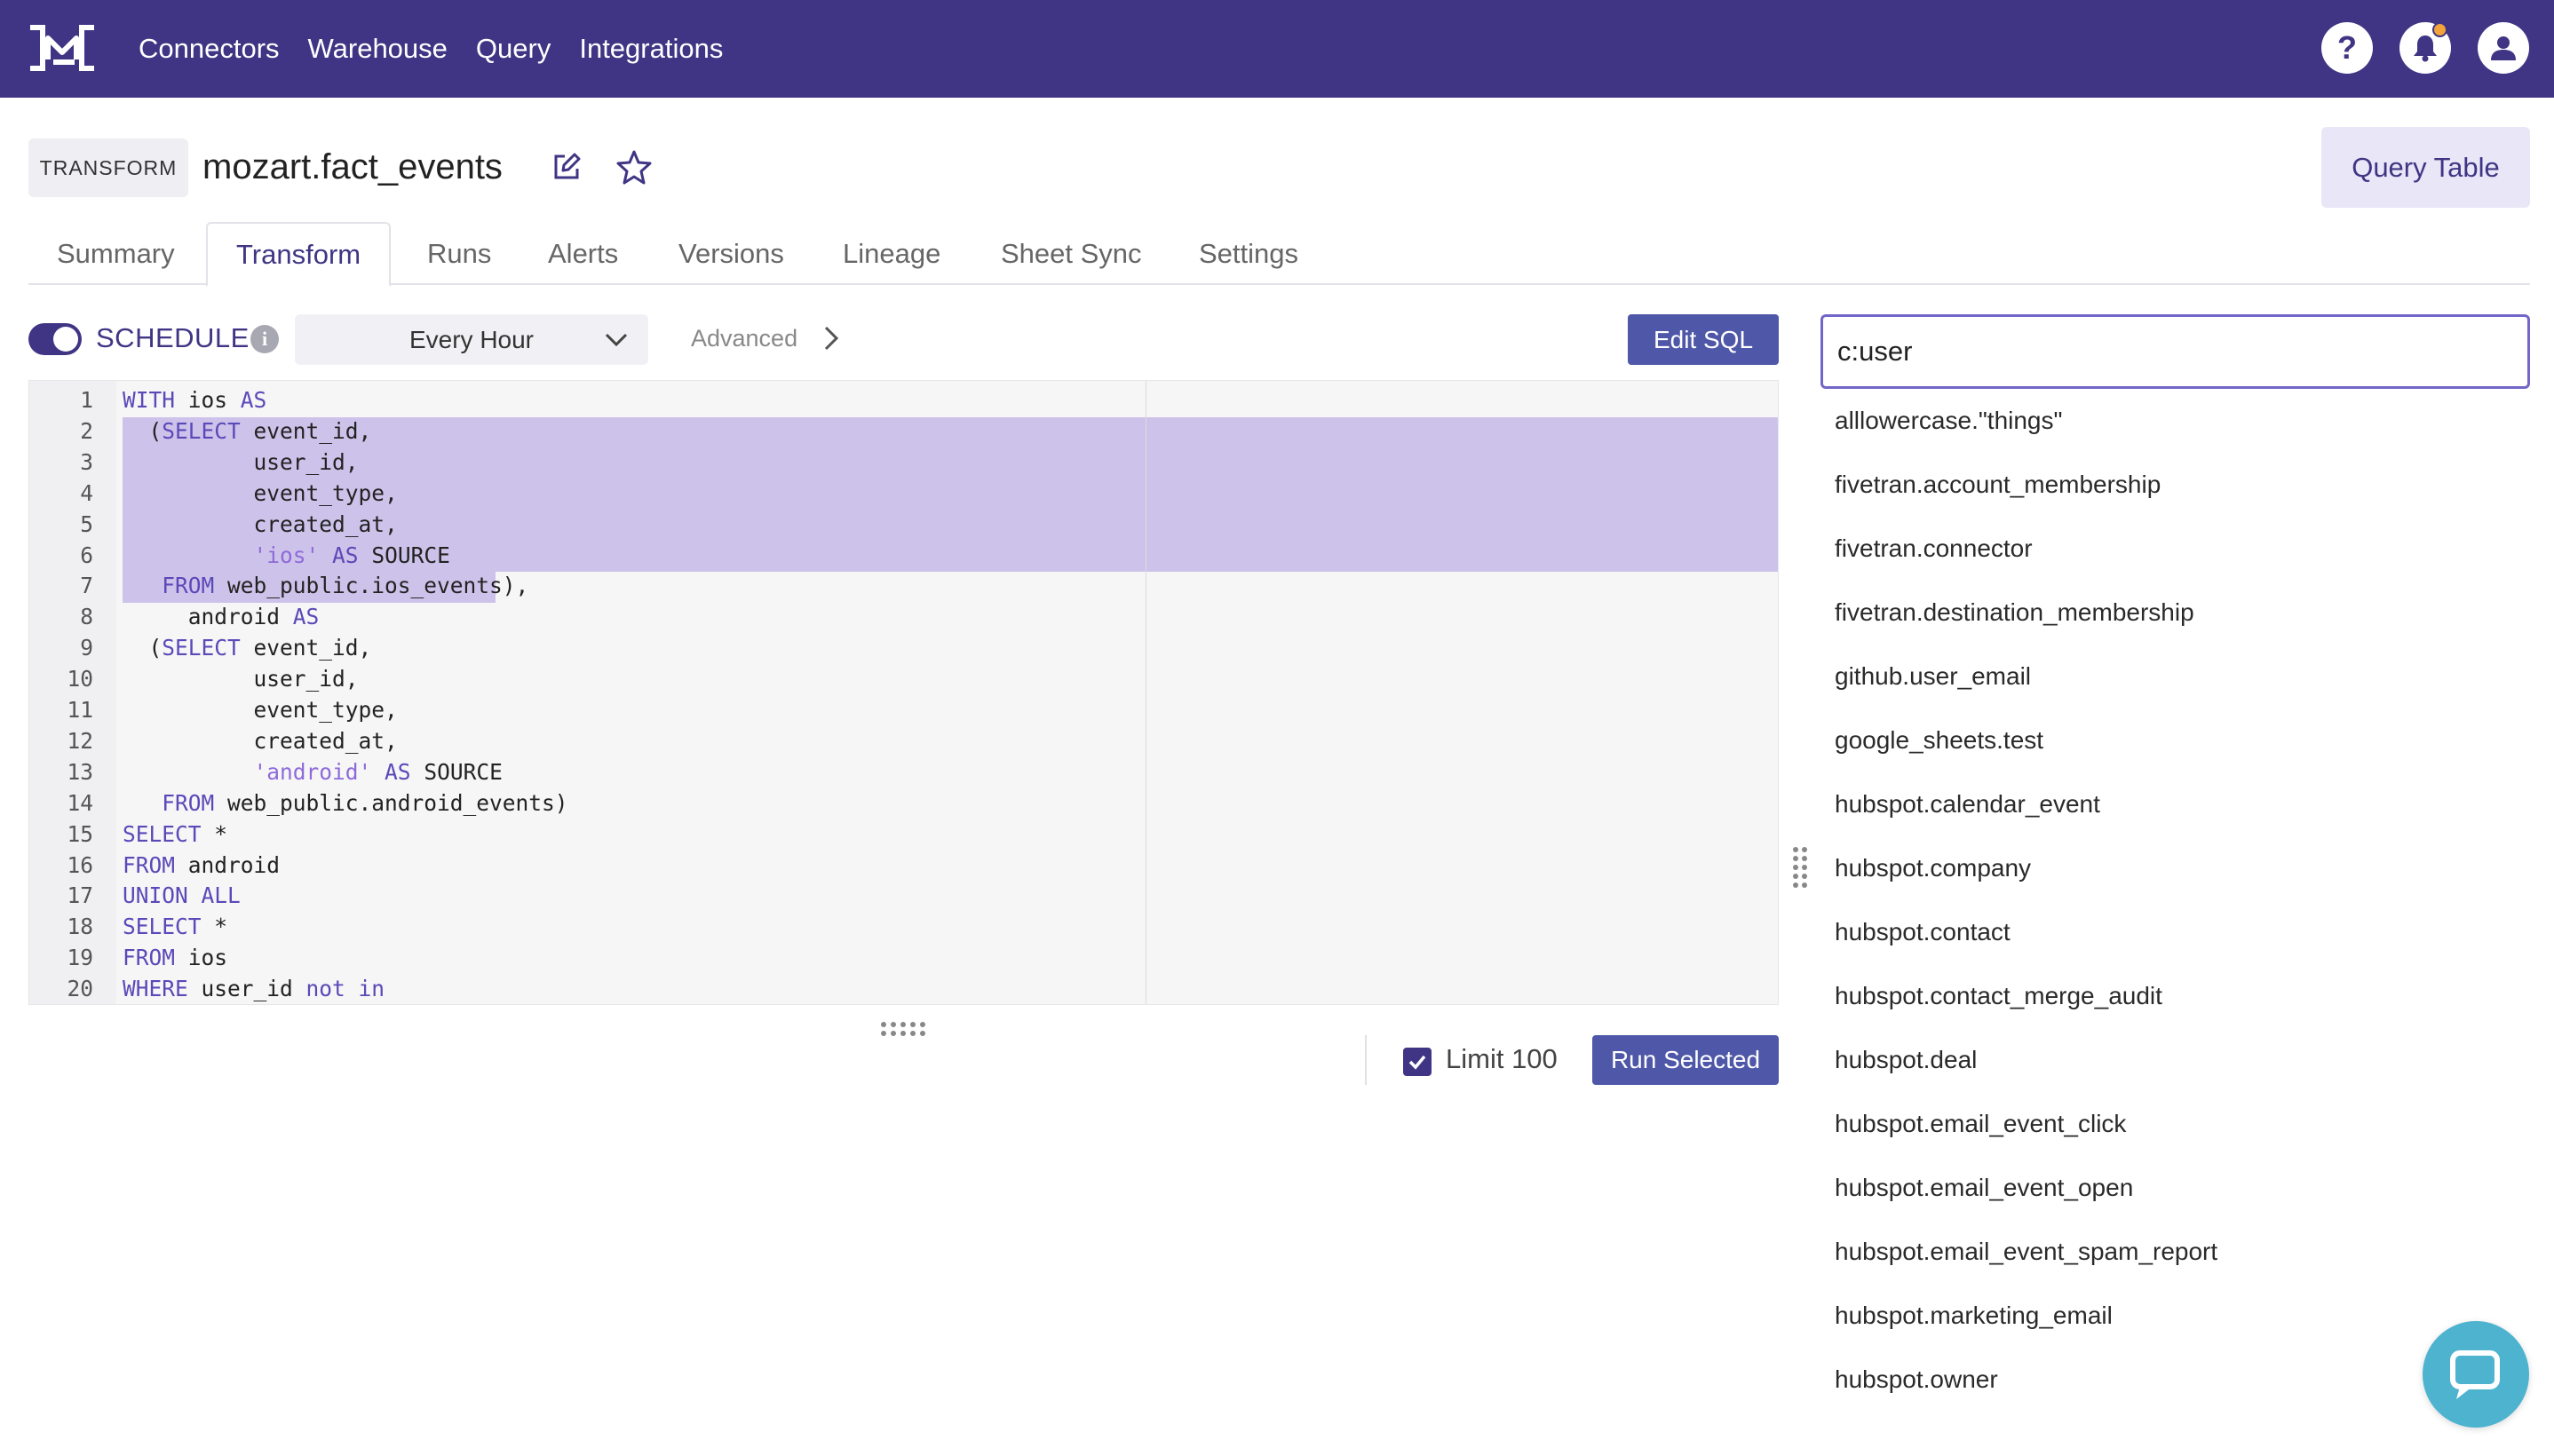 Image resolution: width=2554 pixels, height=1456 pixels. I want to click on line-number: 1, so click(87, 400).